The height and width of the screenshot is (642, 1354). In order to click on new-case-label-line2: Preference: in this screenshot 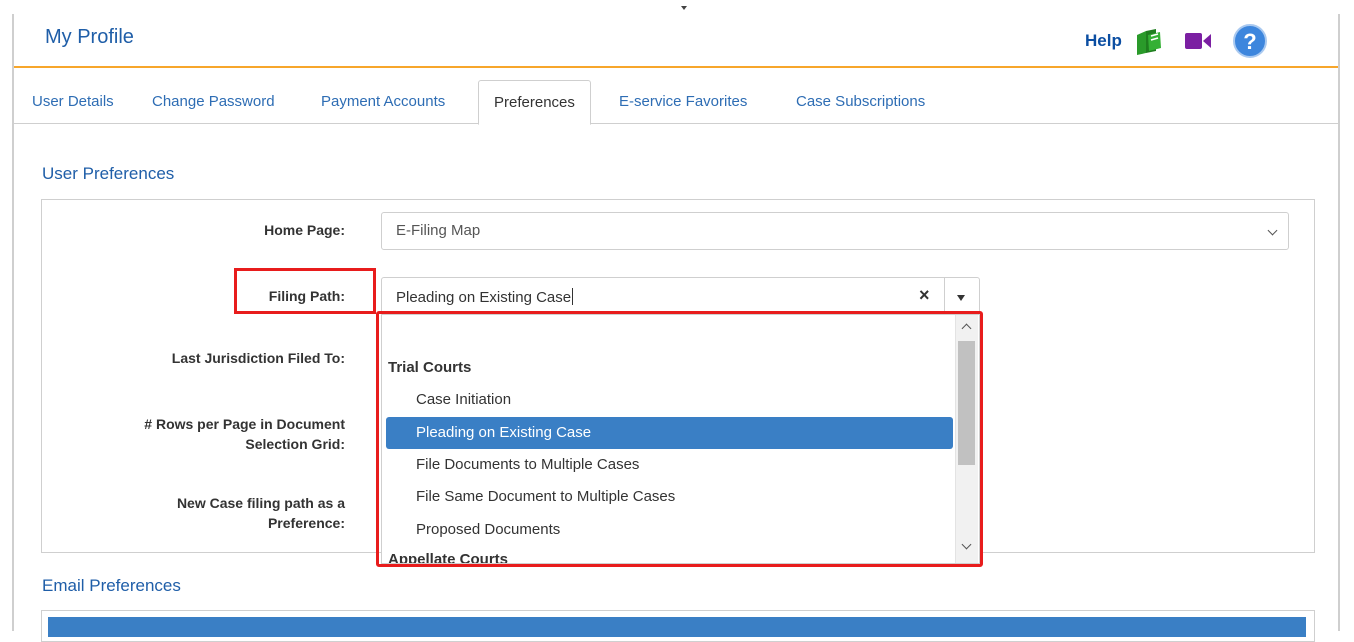, I will do `click(306, 523)`.